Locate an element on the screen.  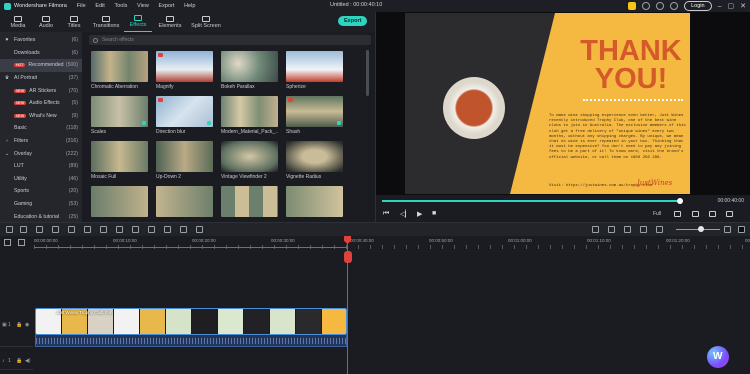
maximize-icon: ▢ is located at coordinates (731, 6).